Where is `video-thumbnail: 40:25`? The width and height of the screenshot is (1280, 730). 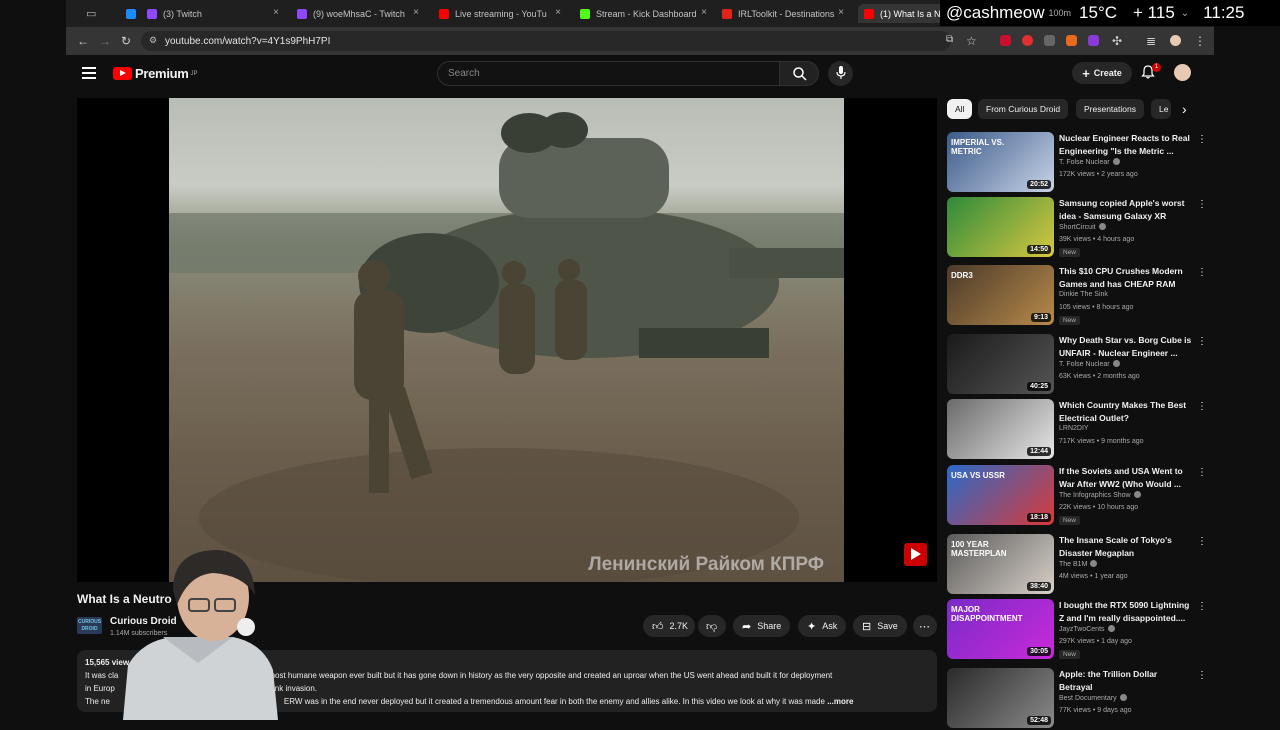
video-thumbnail: 40:25 is located at coordinates (1000, 364).